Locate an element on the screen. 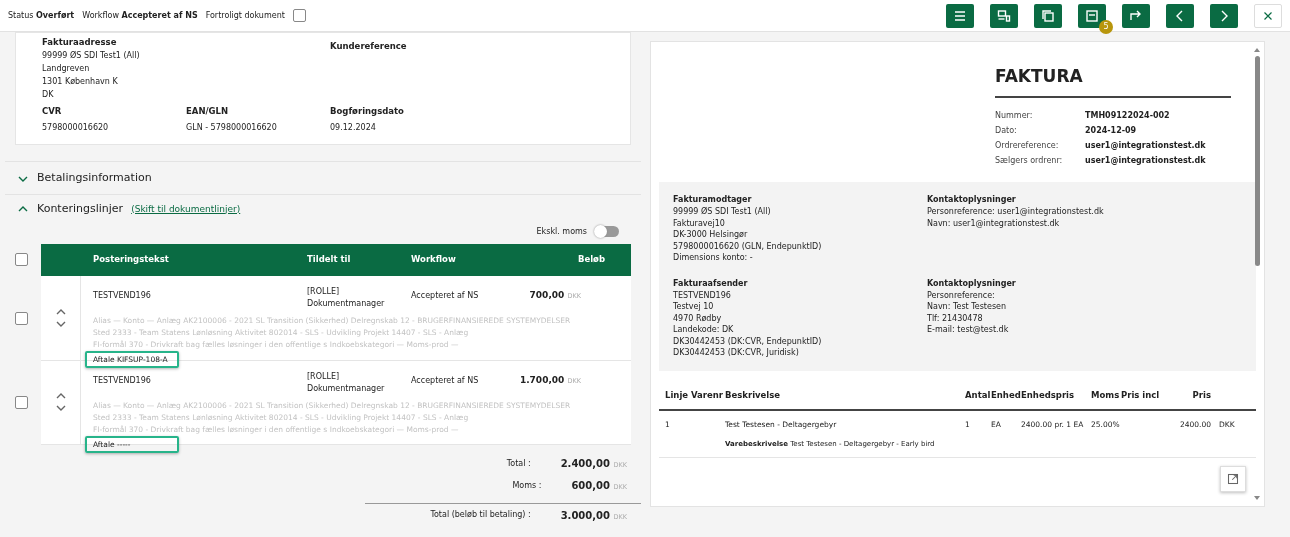 The image size is (1290, 537). layout-icon is located at coordinates (1004, 15).